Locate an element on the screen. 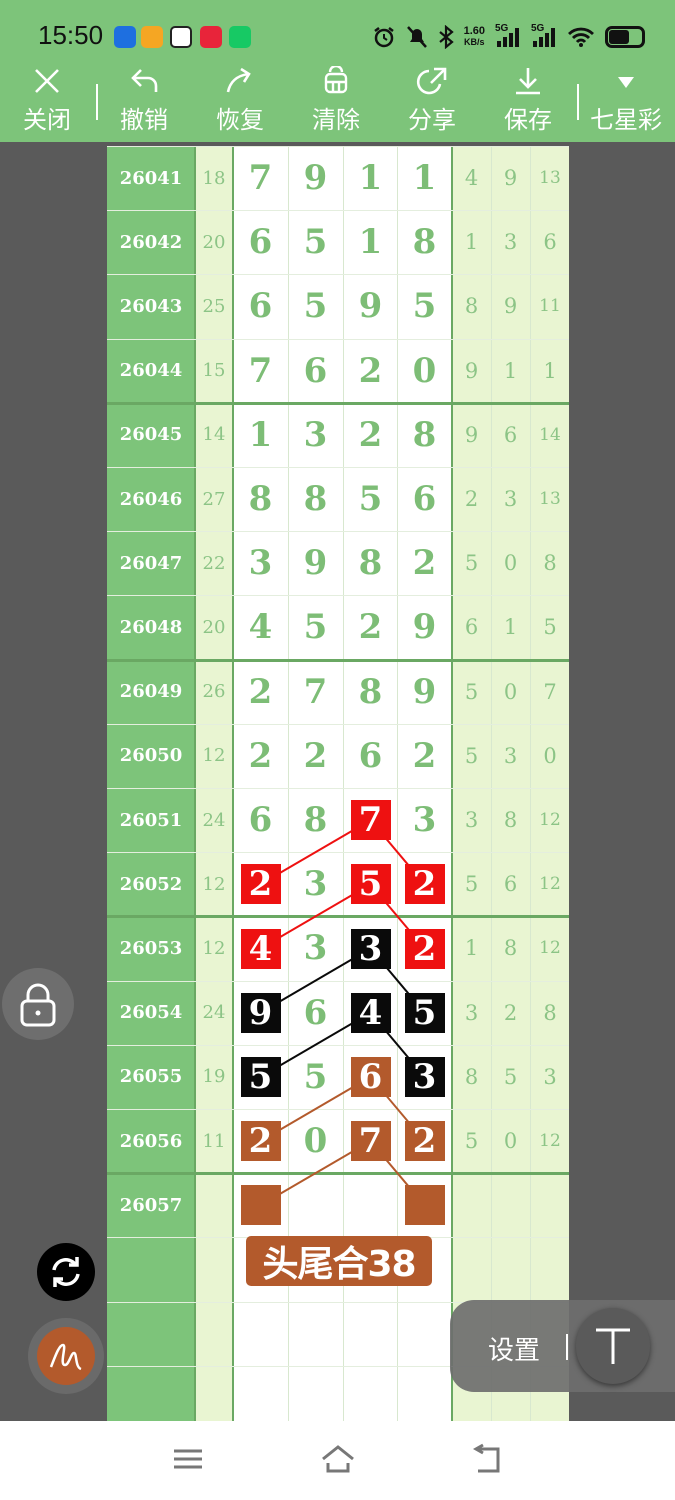 The width and height of the screenshot is (675, 1500). close-icon is located at coordinates (47, 81).